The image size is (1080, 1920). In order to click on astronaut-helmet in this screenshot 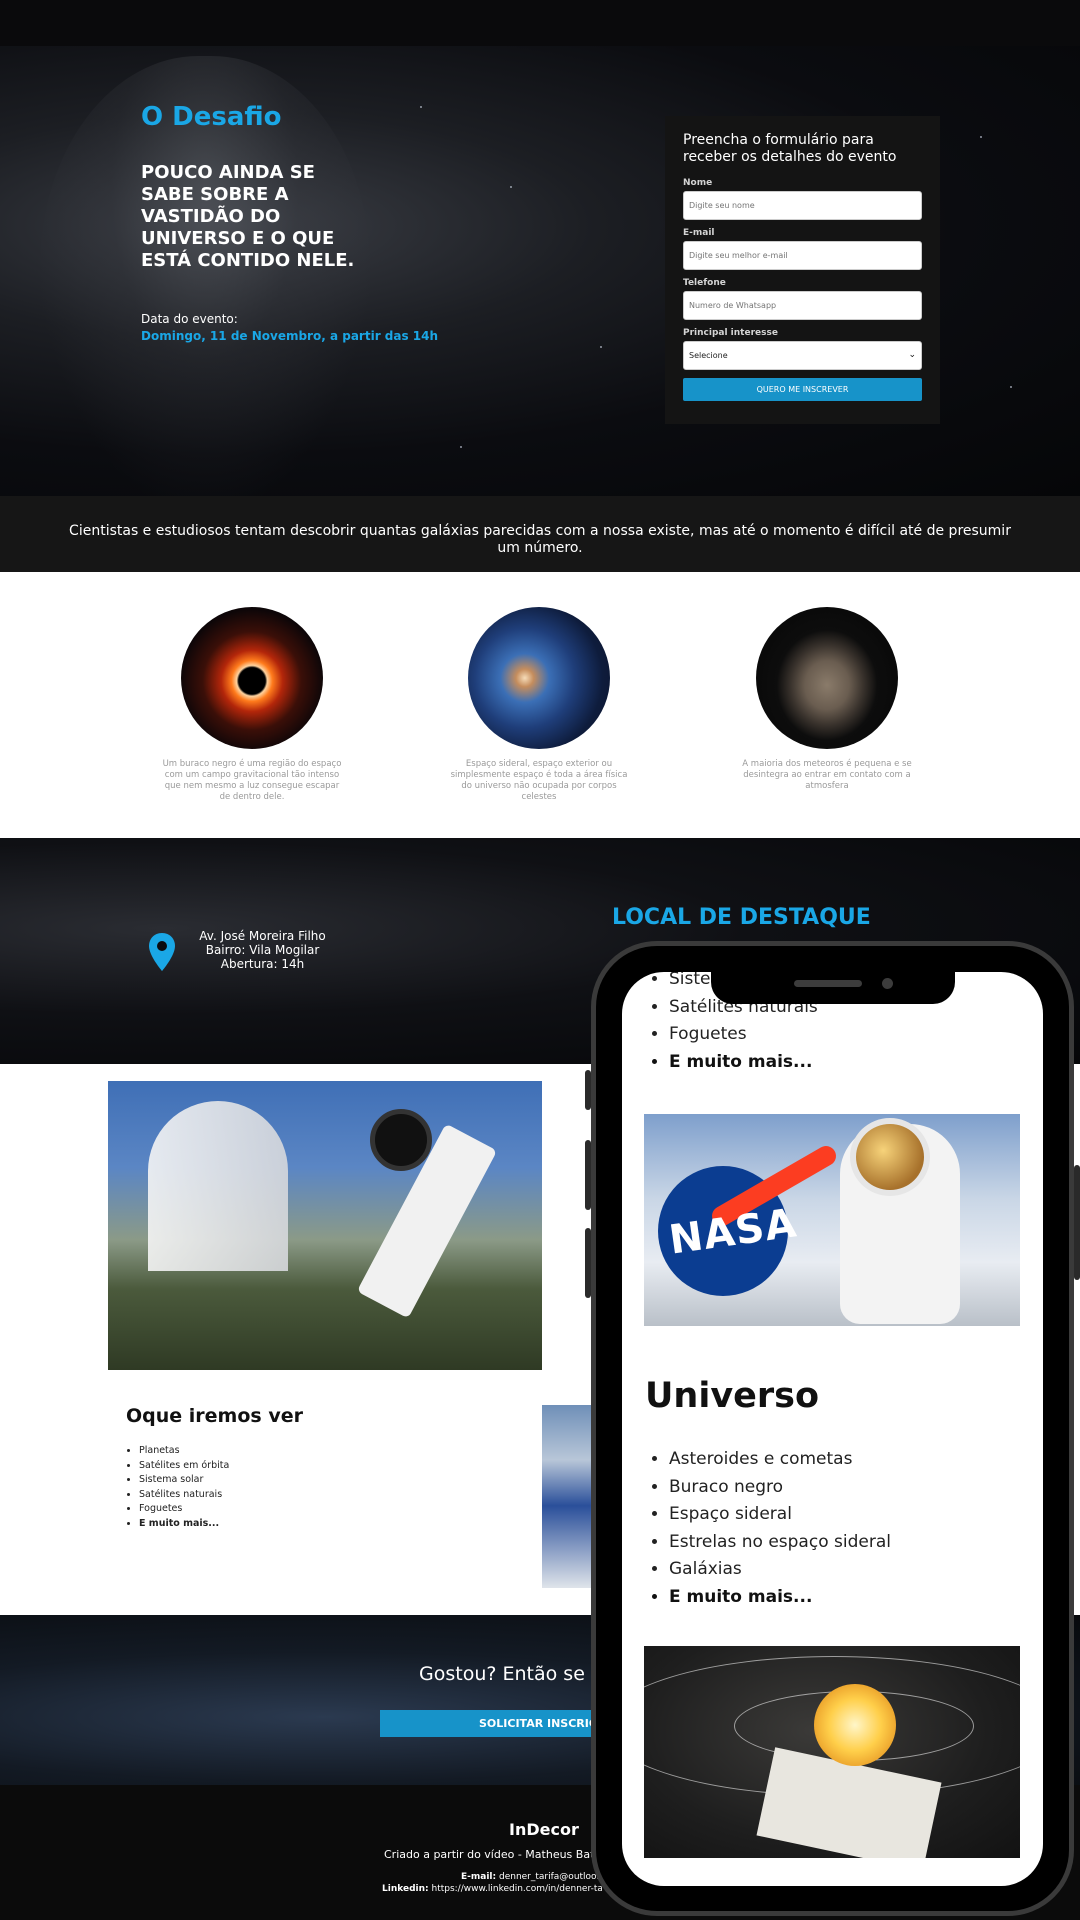, I will do `click(890, 1157)`.